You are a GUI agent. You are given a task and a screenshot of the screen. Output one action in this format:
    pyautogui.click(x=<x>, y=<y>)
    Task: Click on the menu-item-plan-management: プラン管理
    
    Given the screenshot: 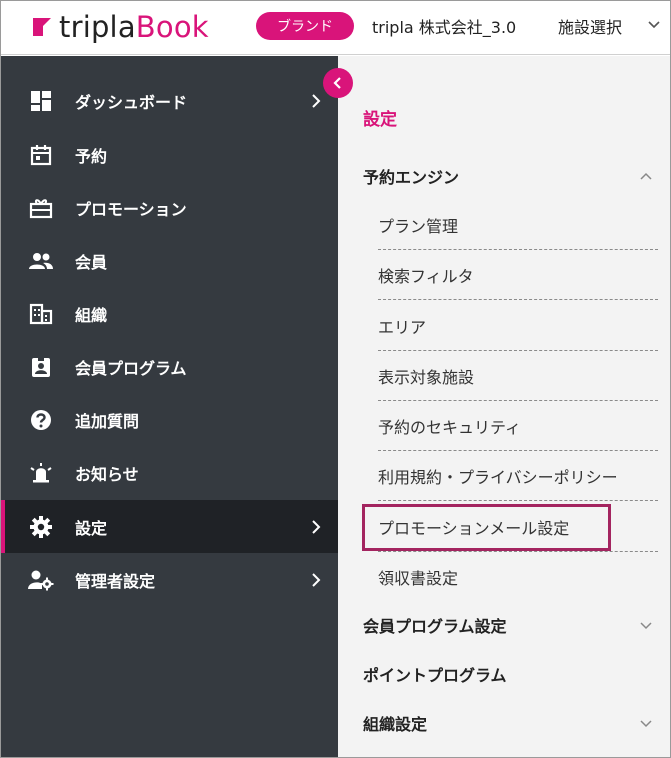 What is the action you would take?
    pyautogui.click(x=518, y=225)
    